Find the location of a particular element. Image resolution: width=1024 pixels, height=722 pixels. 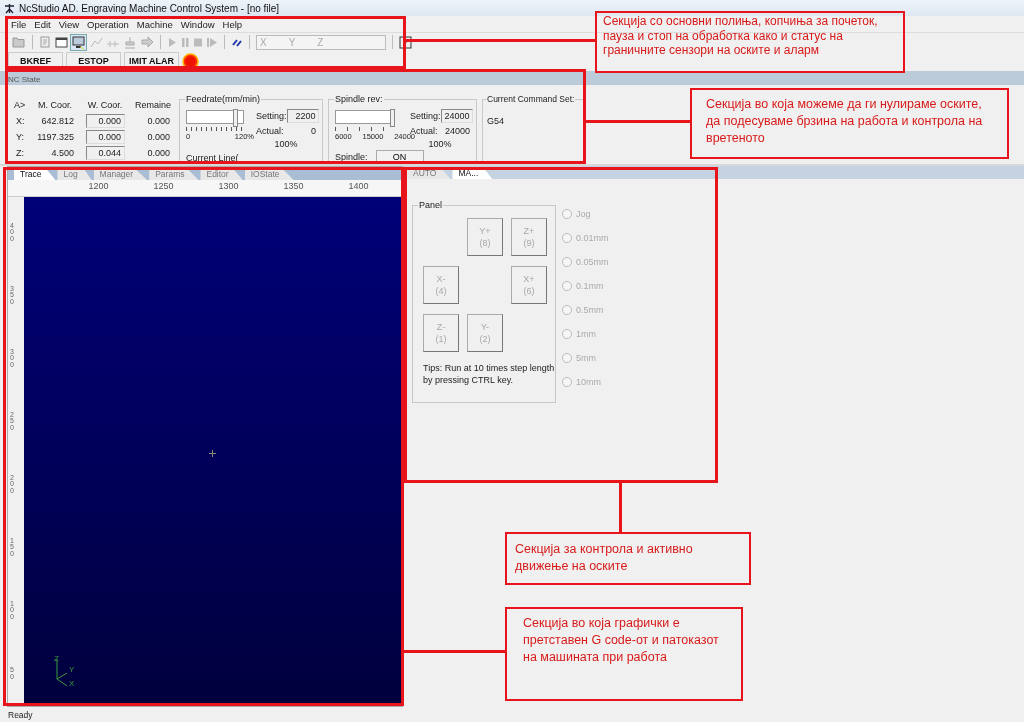

tips-text: Tips: Run at 10 times step length by pressing CTRL key. is located at coordinates (489, 374).